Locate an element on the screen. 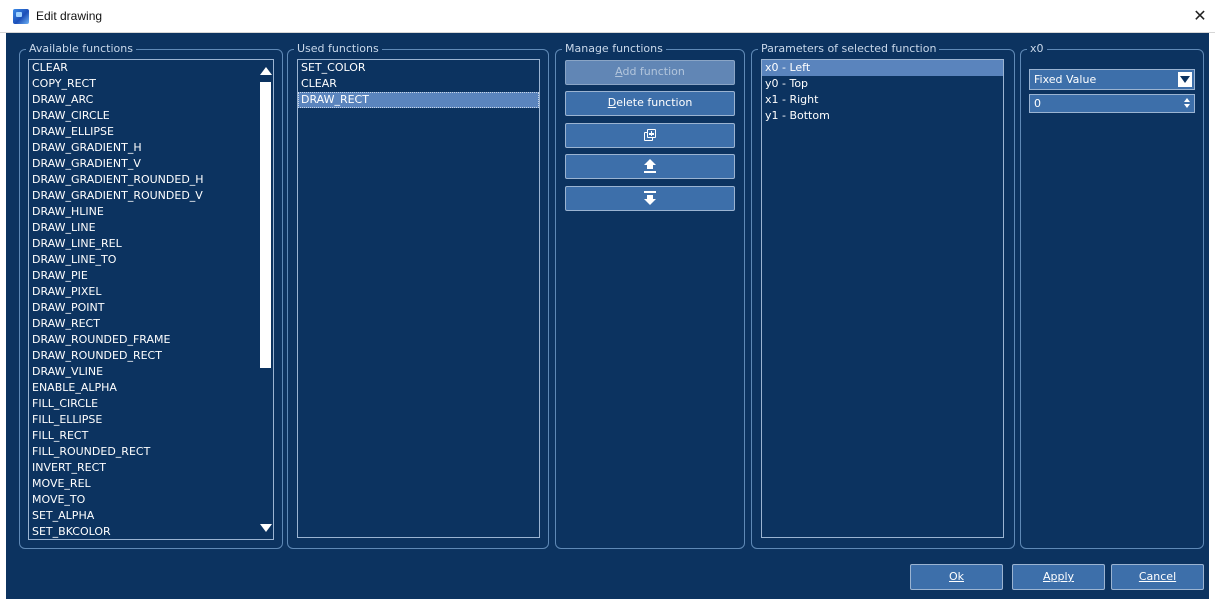 The image size is (1215, 599). delete-function-button: Delete function is located at coordinates (650, 103).